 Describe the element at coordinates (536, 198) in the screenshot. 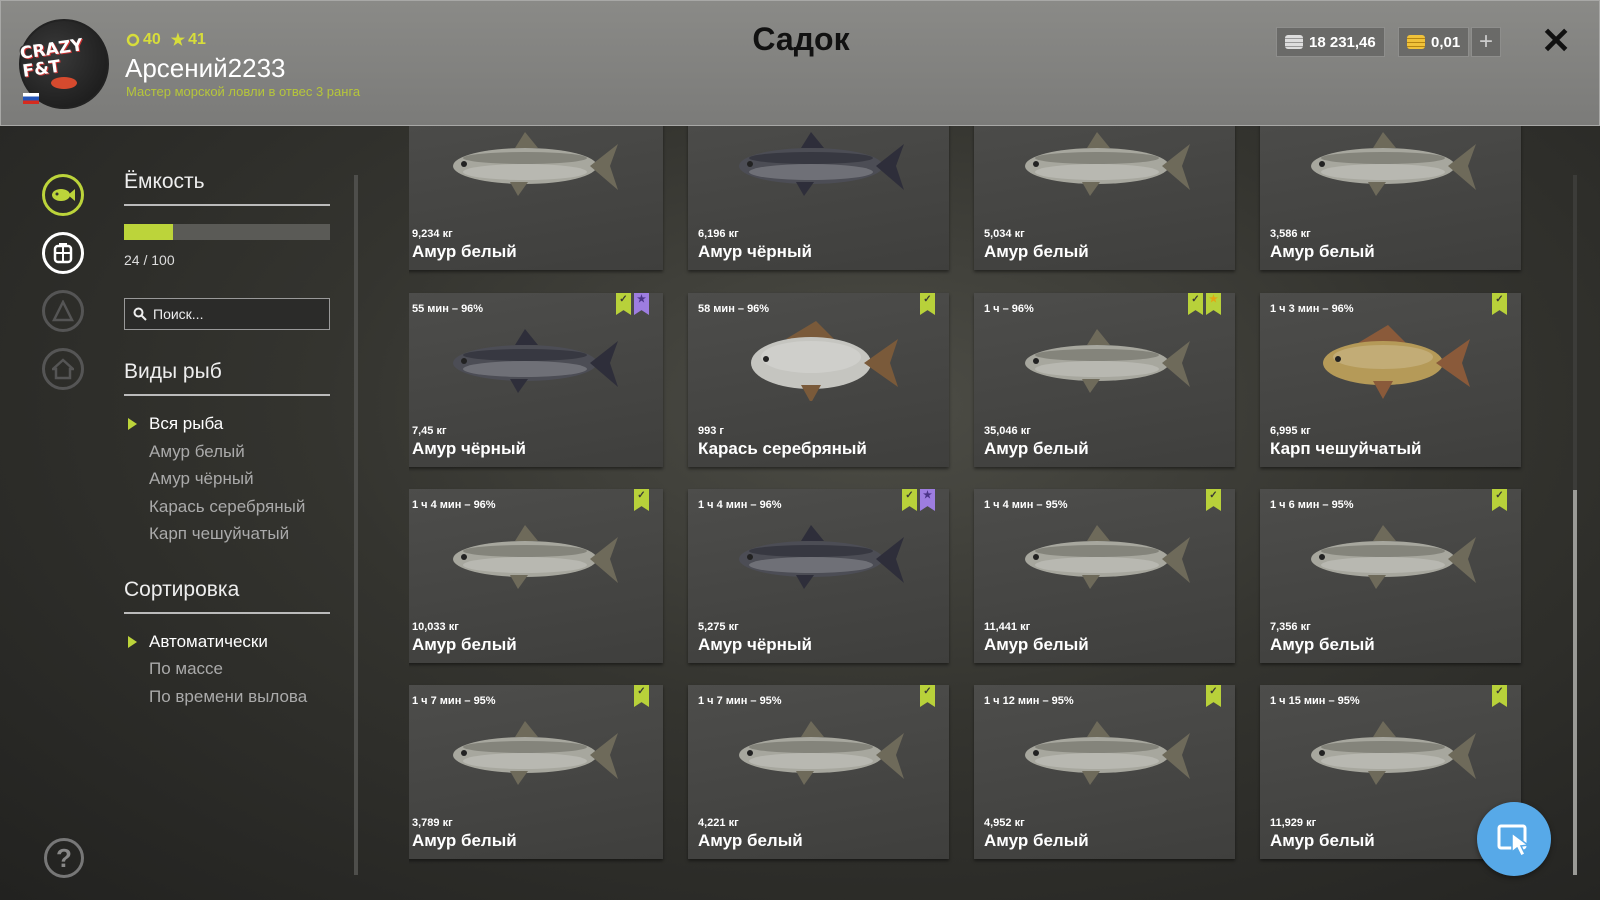

I see `fish-card: 9,234 кг Амур белый` at that location.